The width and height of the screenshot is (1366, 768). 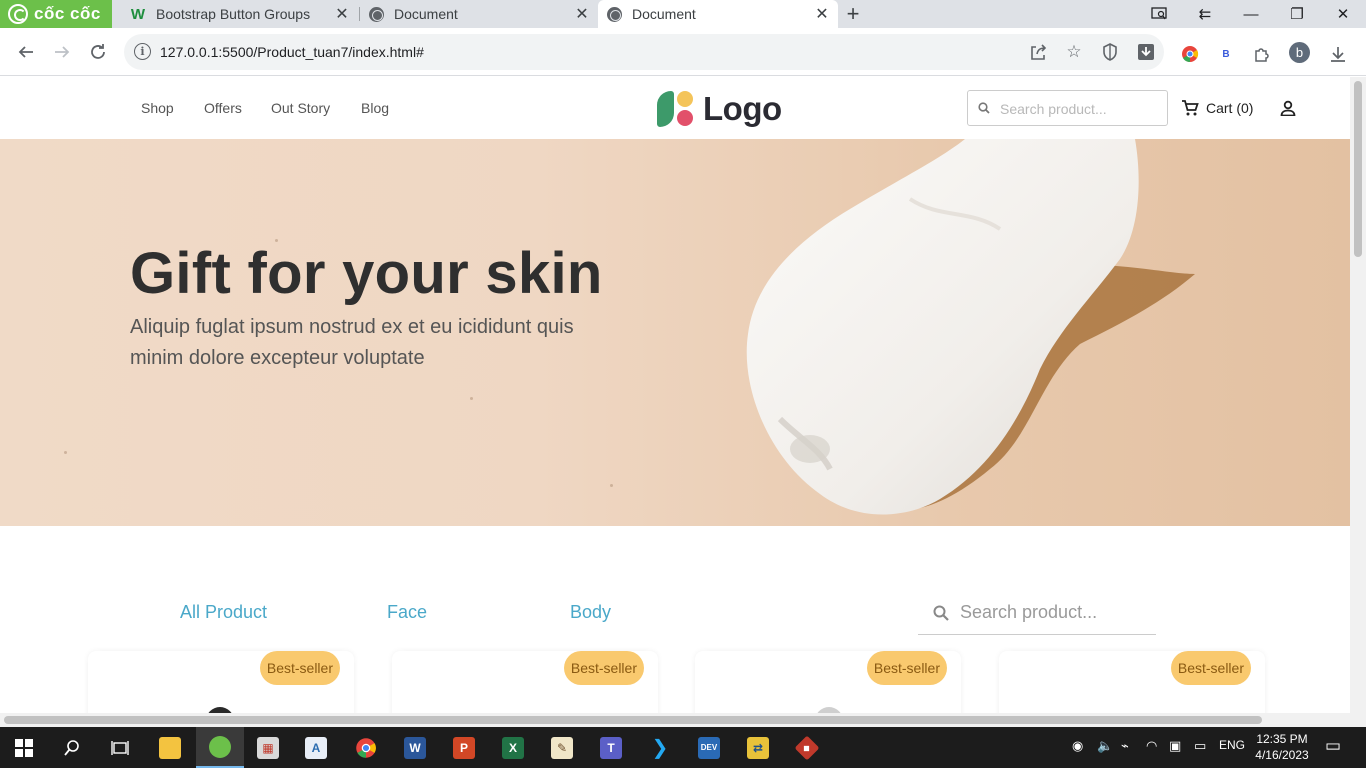 What do you see at coordinates (1077, 746) in the screenshot?
I see `teams-tray-icon: ◉` at bounding box center [1077, 746].